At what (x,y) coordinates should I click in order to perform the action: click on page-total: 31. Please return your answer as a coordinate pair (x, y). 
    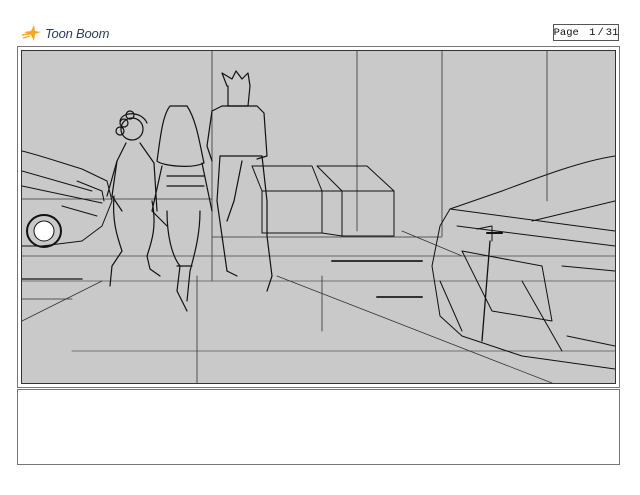
    Looking at the image, I should click on (612, 32).